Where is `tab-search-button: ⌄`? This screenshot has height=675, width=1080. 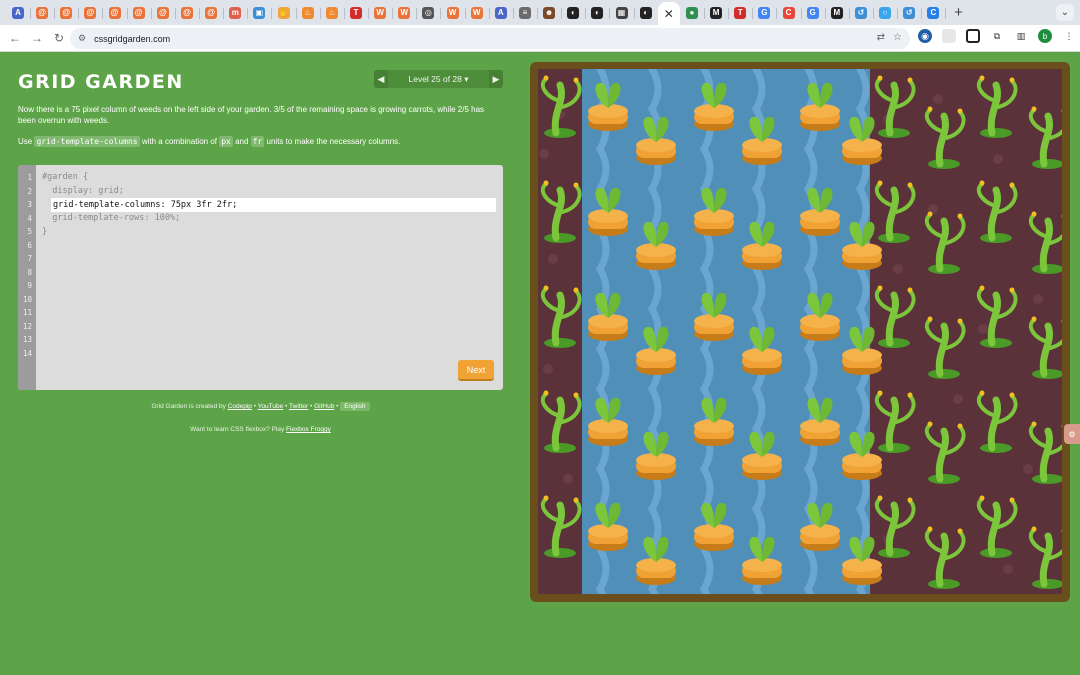 tab-search-button: ⌄ is located at coordinates (1065, 12).